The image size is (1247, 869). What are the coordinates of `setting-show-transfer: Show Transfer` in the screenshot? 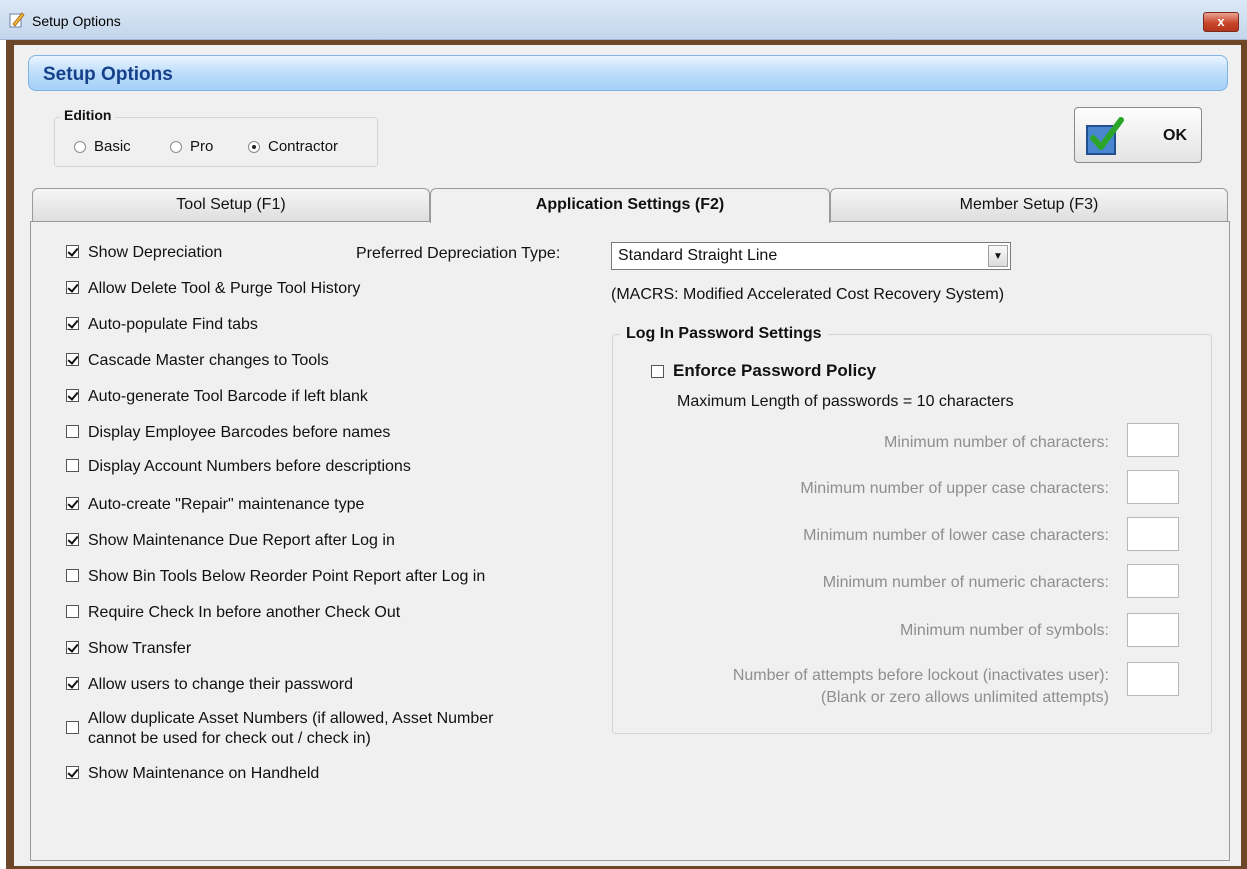 It's located at (128, 649).